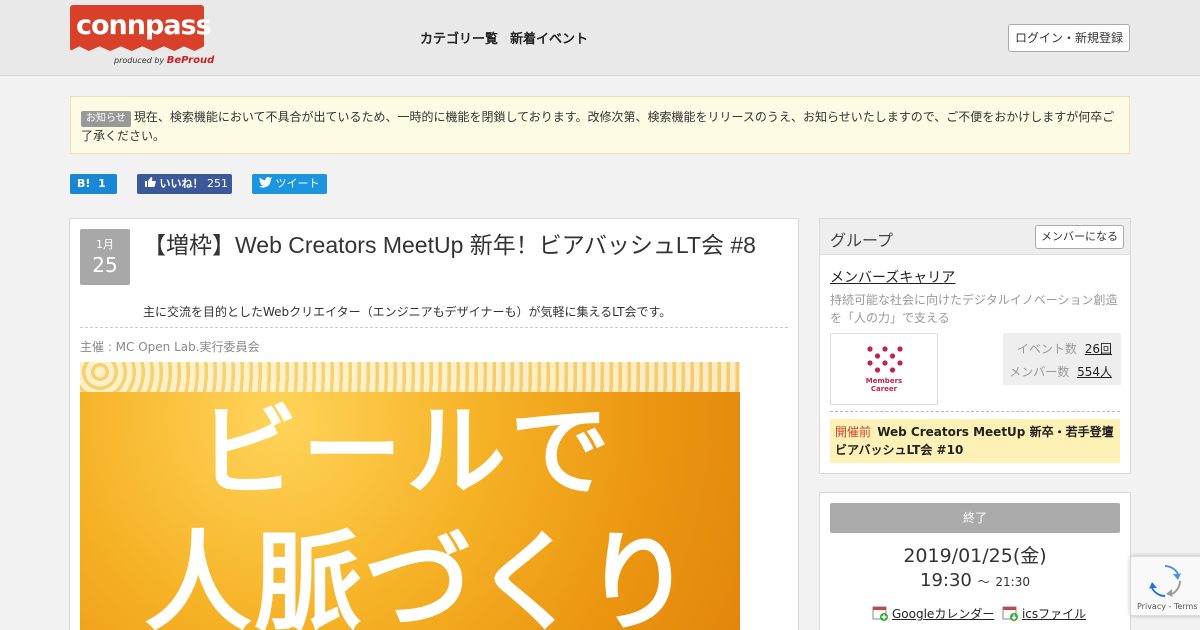 This screenshot has height=630, width=1200. Describe the element at coordinates (217, 183) in the screenshot. I see `like-count: 251` at that location.